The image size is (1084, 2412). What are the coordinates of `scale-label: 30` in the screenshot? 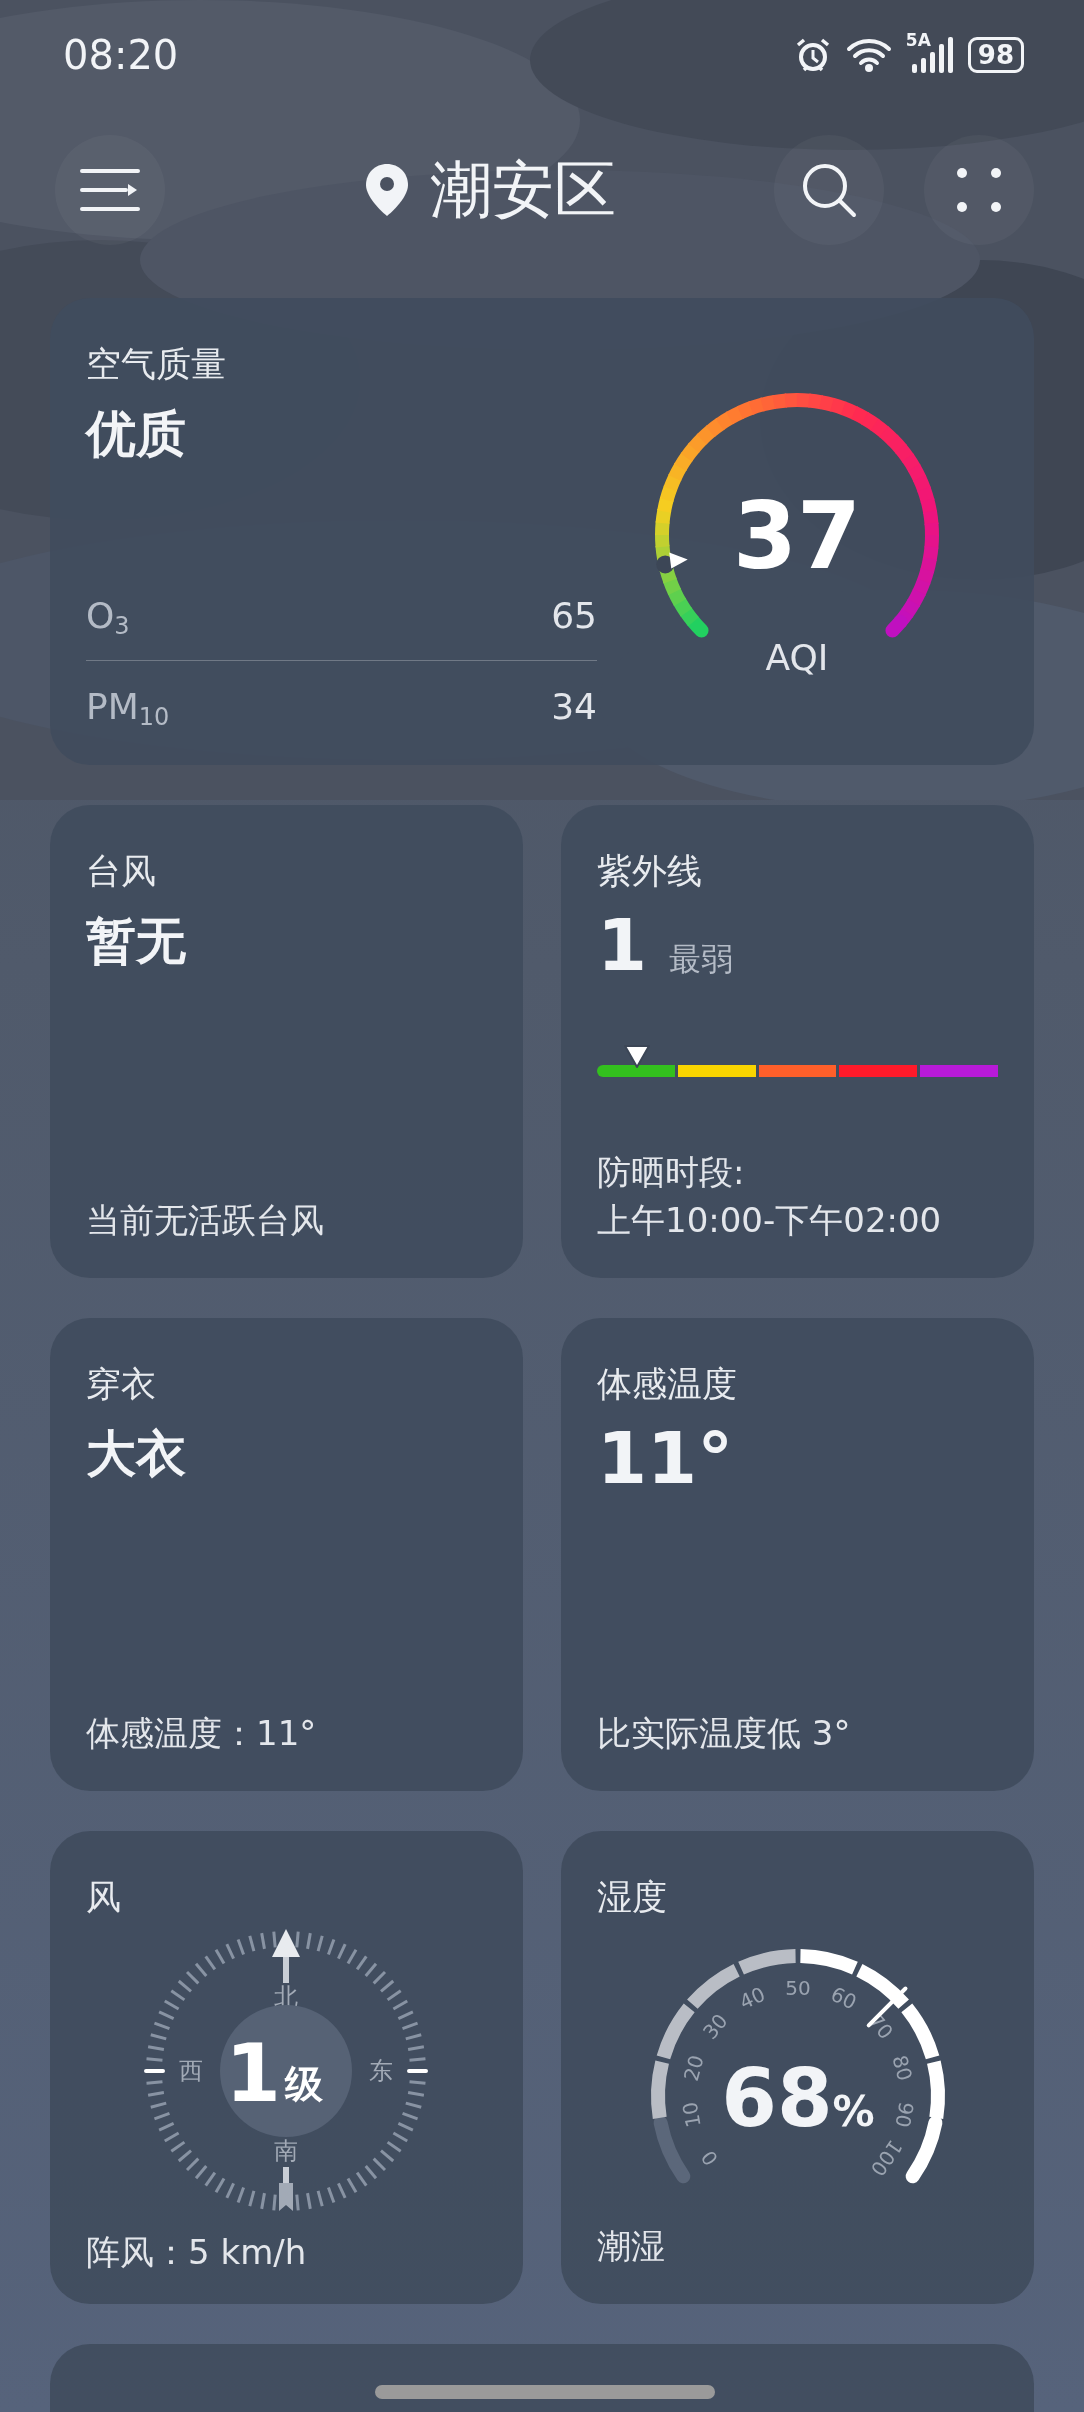 It's located at (715, 2027).